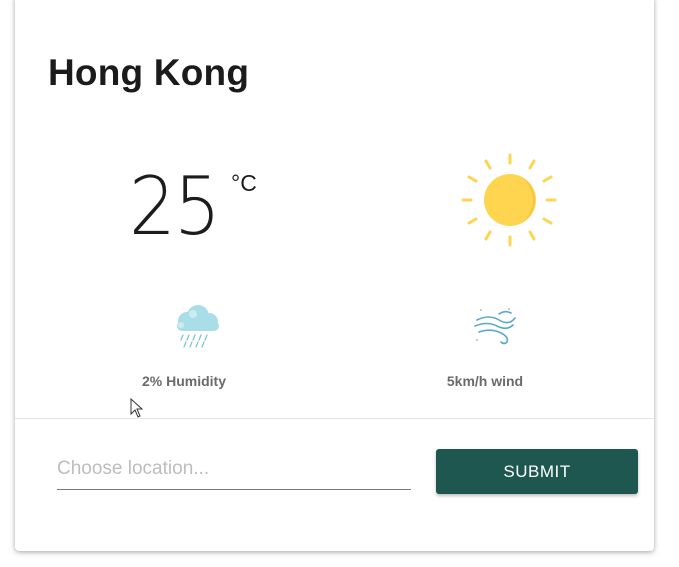 Image resolution: width=679 pixels, height=567 pixels. Describe the element at coordinates (234, 469) in the screenshot. I see `location-input` at that location.